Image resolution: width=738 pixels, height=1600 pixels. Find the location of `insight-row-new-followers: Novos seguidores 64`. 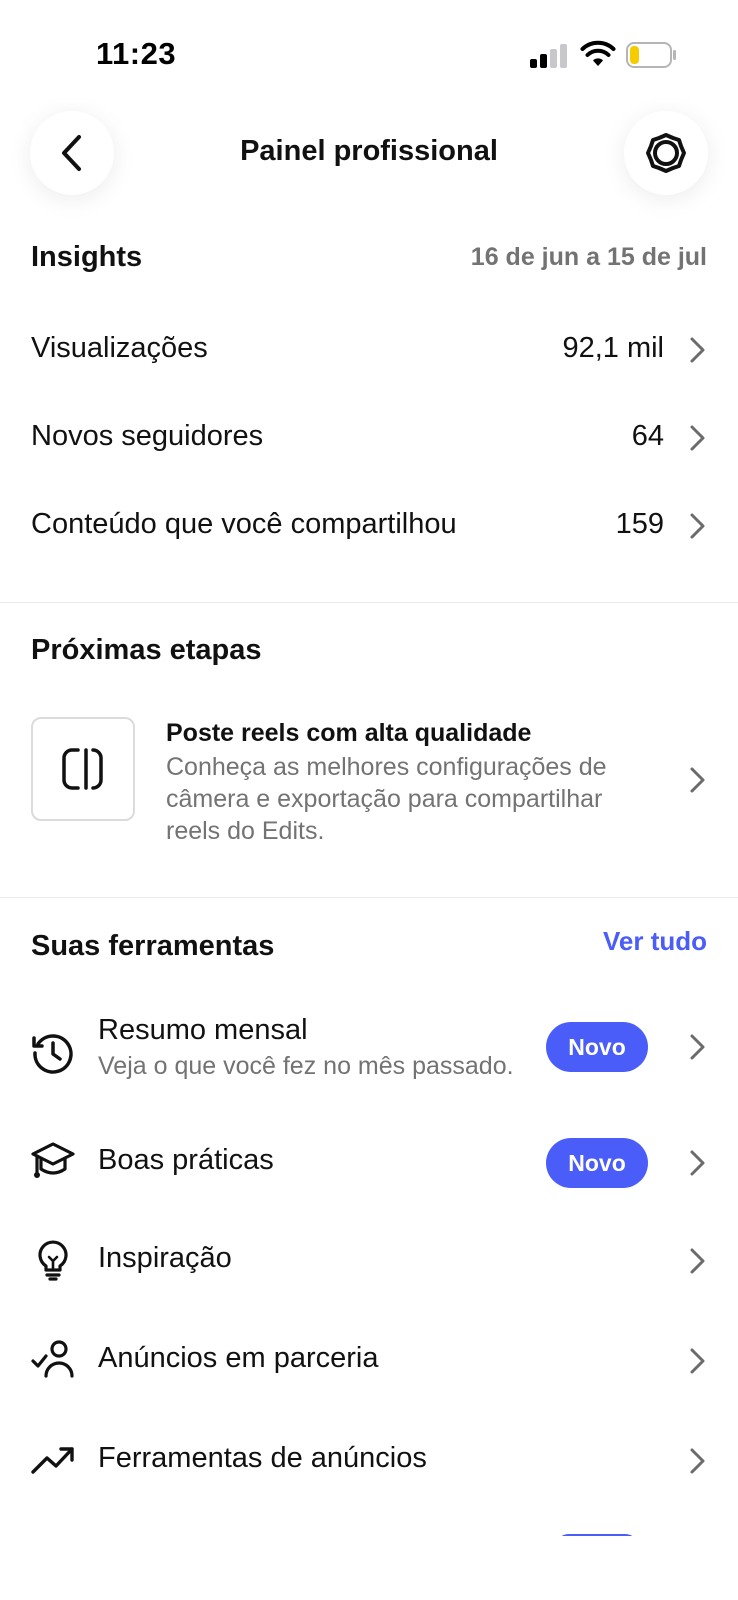

insight-row-new-followers: Novos seguidores 64 is located at coordinates (369, 438).